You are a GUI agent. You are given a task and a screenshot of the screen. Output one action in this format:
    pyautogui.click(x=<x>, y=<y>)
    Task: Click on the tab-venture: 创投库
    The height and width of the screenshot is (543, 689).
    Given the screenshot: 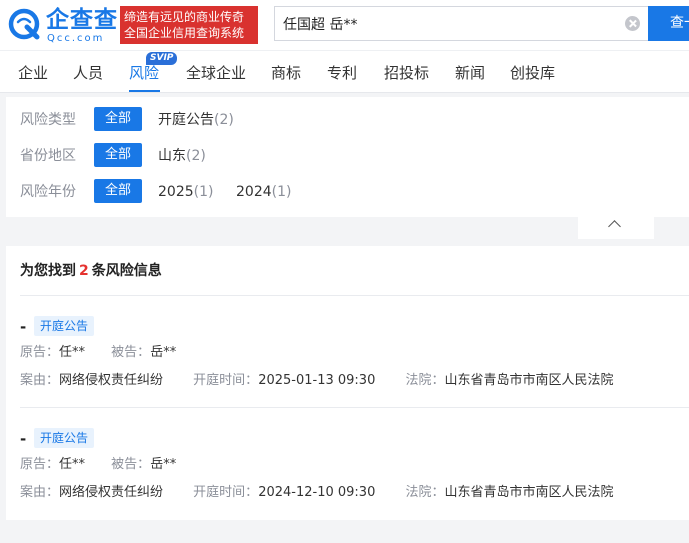 What is the action you would take?
    pyautogui.click(x=532, y=73)
    